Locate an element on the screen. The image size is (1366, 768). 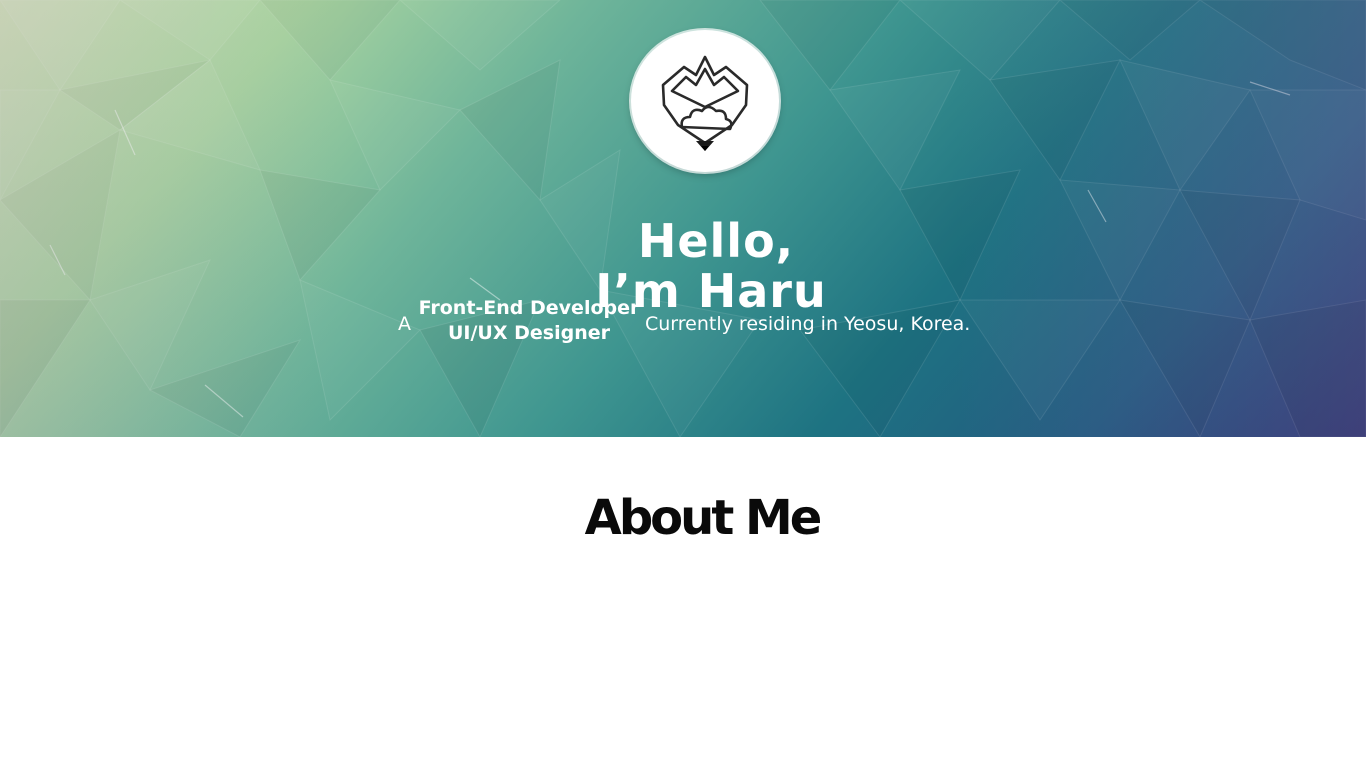
hero-greeting: Hello, I’m Haru is located at coordinates (683, 266).